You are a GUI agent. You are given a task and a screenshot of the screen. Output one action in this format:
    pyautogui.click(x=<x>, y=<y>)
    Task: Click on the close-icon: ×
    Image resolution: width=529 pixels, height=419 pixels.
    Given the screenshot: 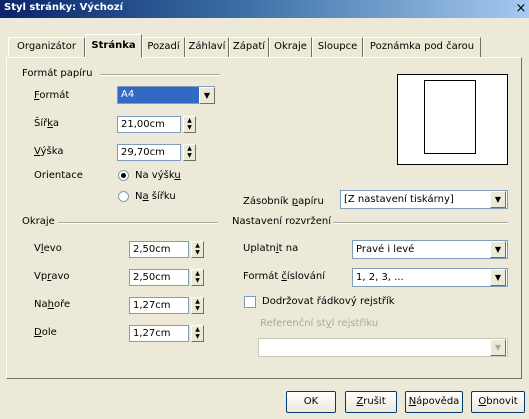 What is the action you would take?
    pyautogui.click(x=521, y=9)
    